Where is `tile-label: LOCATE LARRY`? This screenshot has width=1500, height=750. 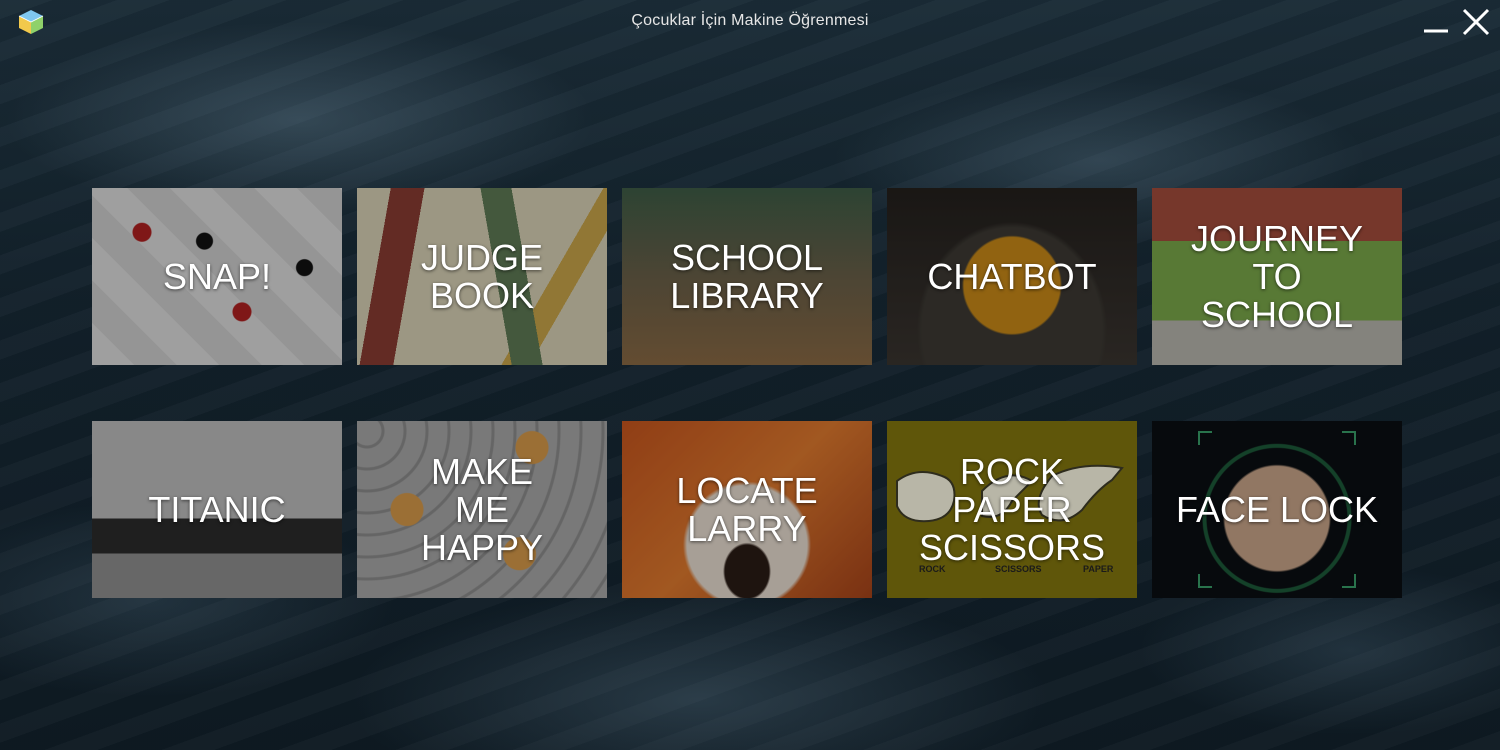
tile-label: LOCATE LARRY is located at coordinates (747, 509).